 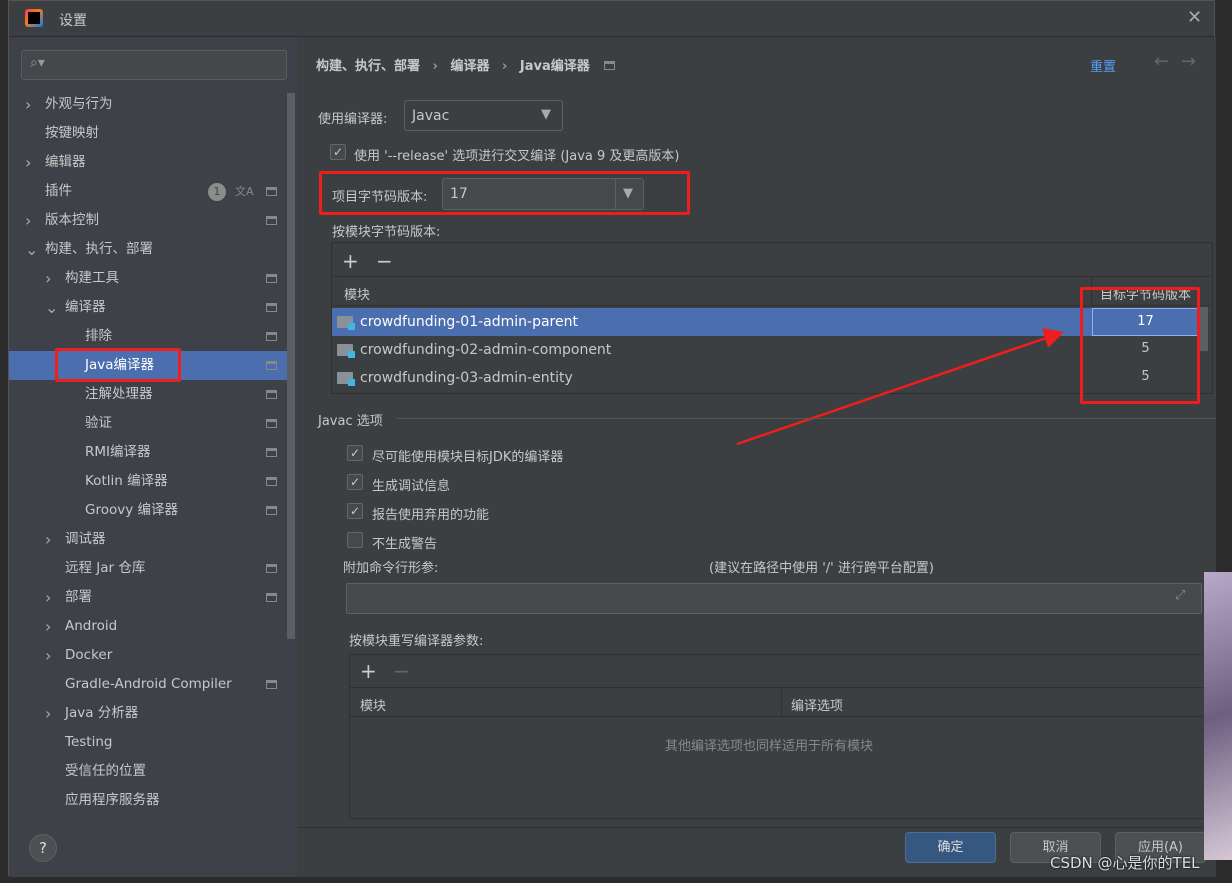 What do you see at coordinates (466, 378) in the screenshot?
I see `module-name: crowdfunding-03-admin-entity` at bounding box center [466, 378].